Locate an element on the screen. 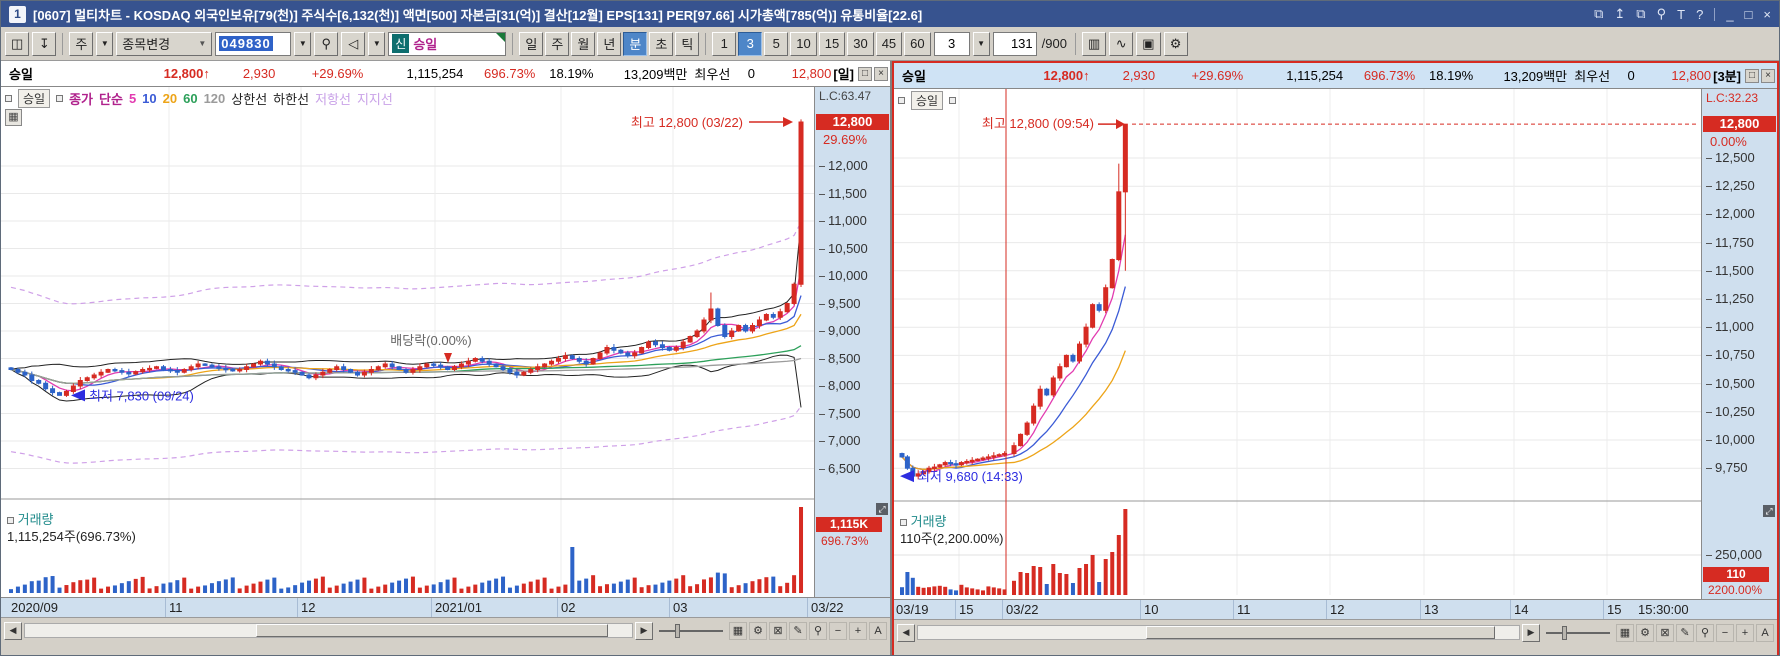 Image resolution: width=1780 pixels, height=656 pixels. resistance-label: 저항선 is located at coordinates (333, 98).